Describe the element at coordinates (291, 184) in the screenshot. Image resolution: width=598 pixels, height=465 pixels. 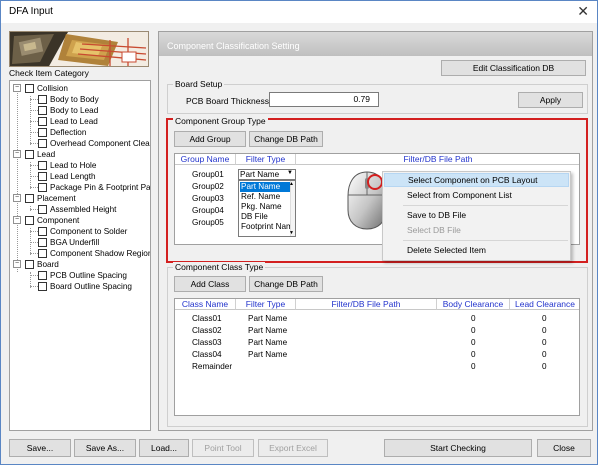
I see `scroll-up-icon: ▲` at that location.